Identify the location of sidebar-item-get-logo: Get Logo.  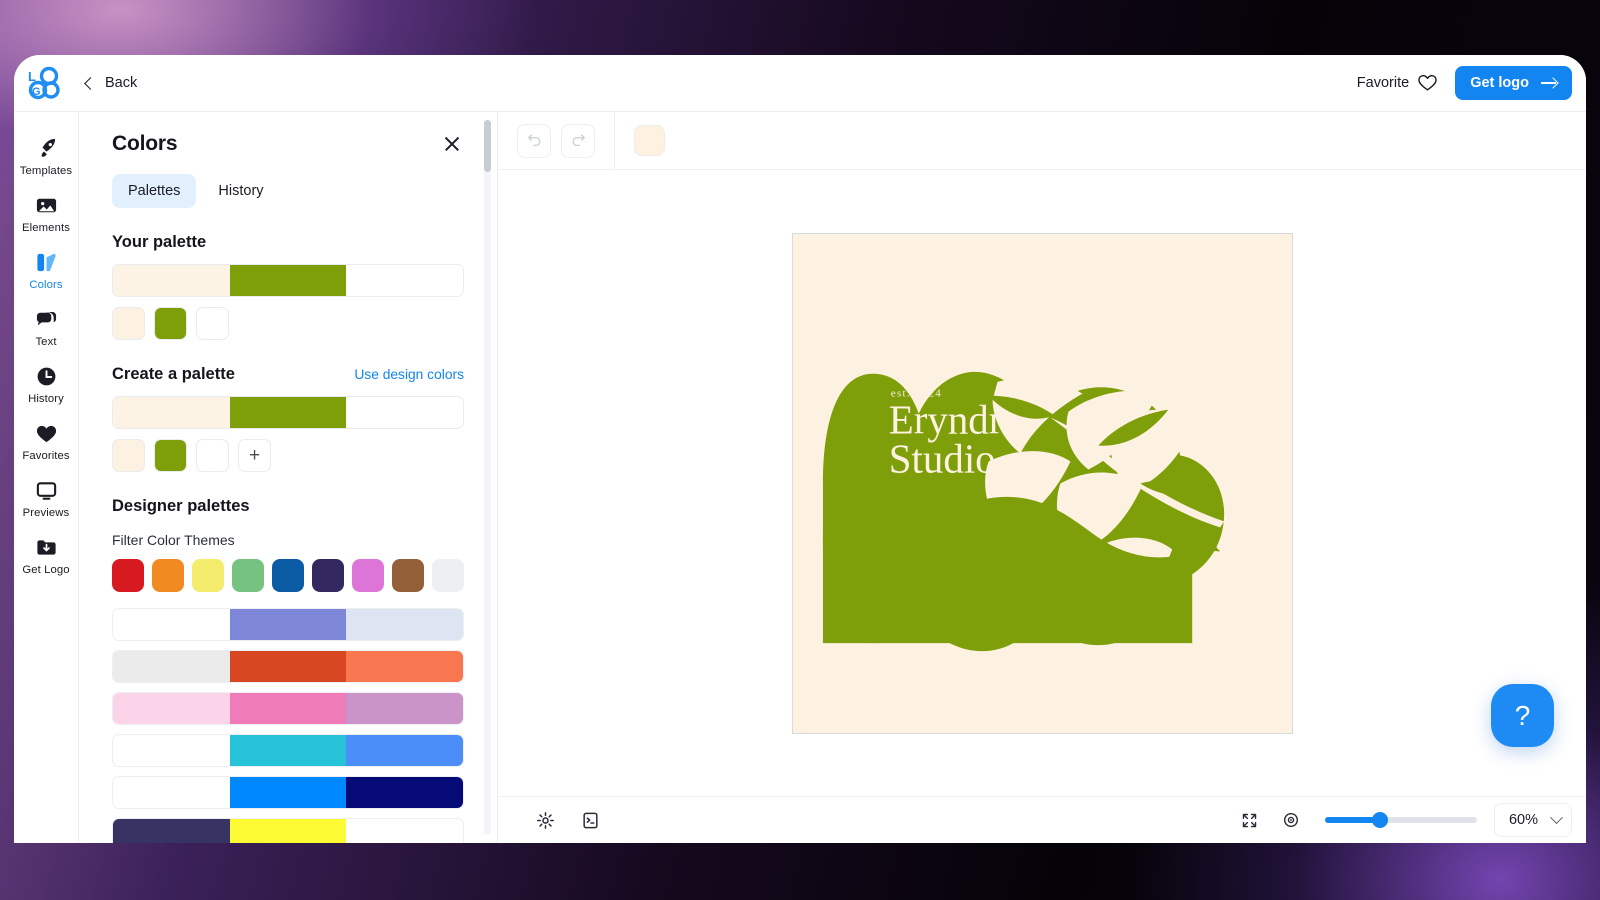
(46, 553).